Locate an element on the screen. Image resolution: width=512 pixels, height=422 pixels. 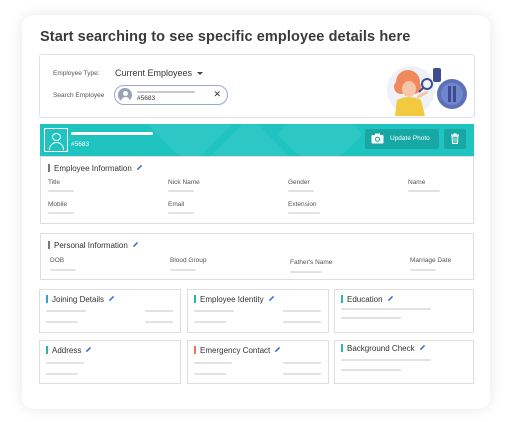
field-label-extension: Extension is located at coordinates (302, 204).